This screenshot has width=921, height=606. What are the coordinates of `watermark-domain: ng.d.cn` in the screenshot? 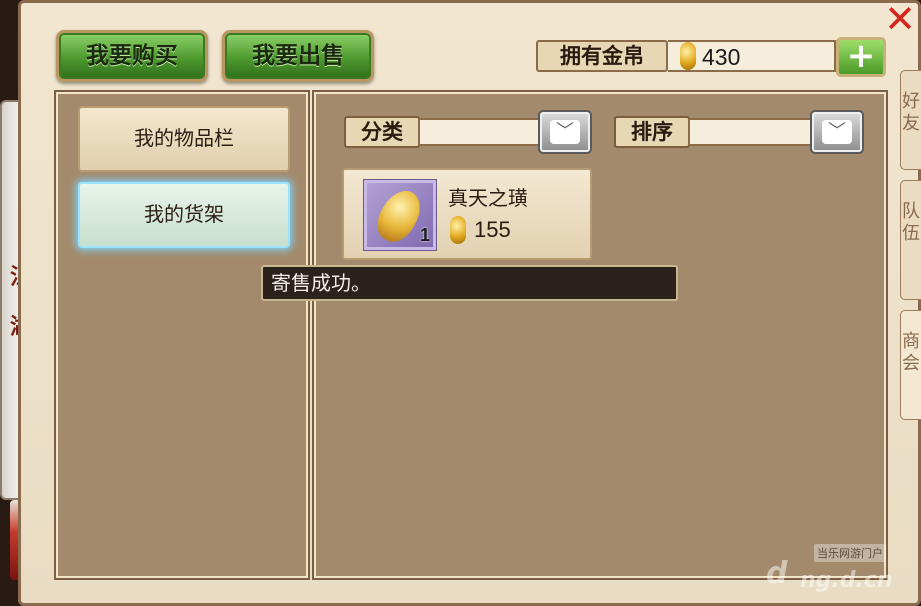 It's located at (846, 580).